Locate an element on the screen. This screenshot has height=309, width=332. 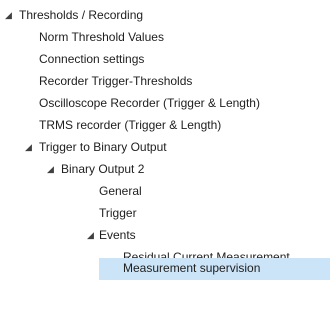
tree-node-label: Binary Output 2 is located at coordinates (103, 169).